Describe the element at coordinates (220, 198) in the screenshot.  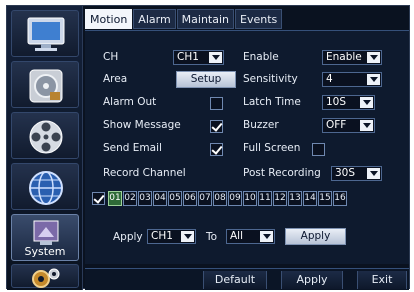
I see `channel-08-checkbox: 08` at that location.